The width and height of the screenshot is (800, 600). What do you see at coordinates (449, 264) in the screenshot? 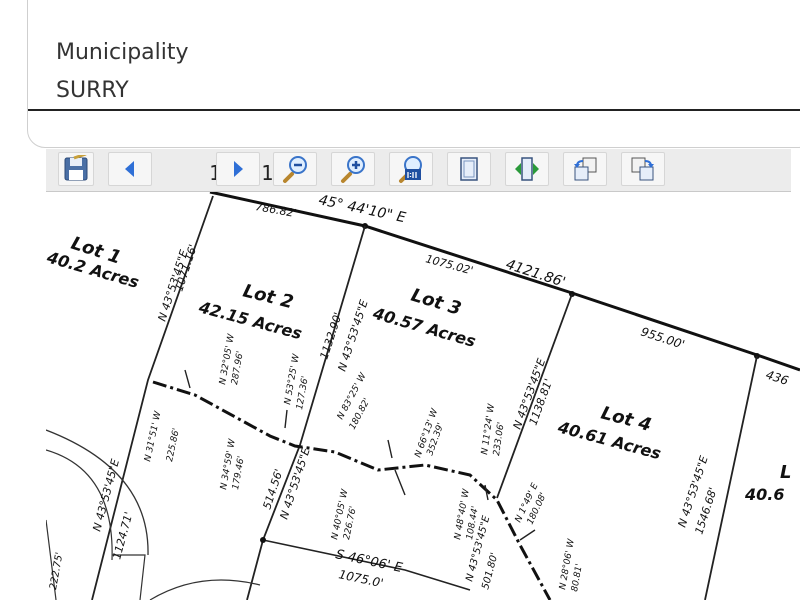
I see `distance-1075-label: 1075.02'` at bounding box center [449, 264].